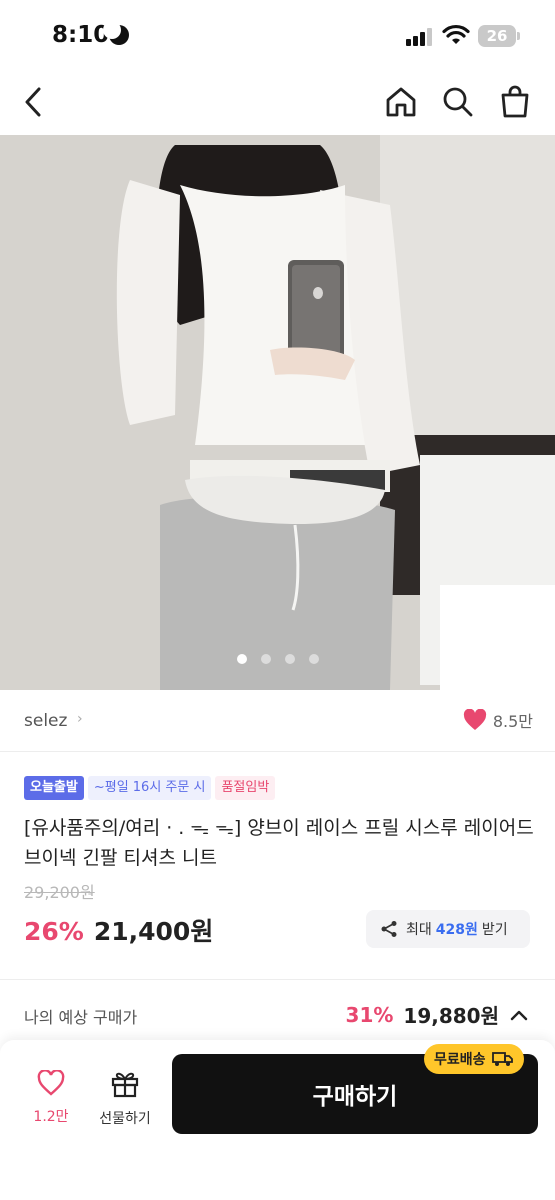 The image size is (555, 1200). I want to click on expected-price-label: 나의 예상 구매가, so click(81, 1017).